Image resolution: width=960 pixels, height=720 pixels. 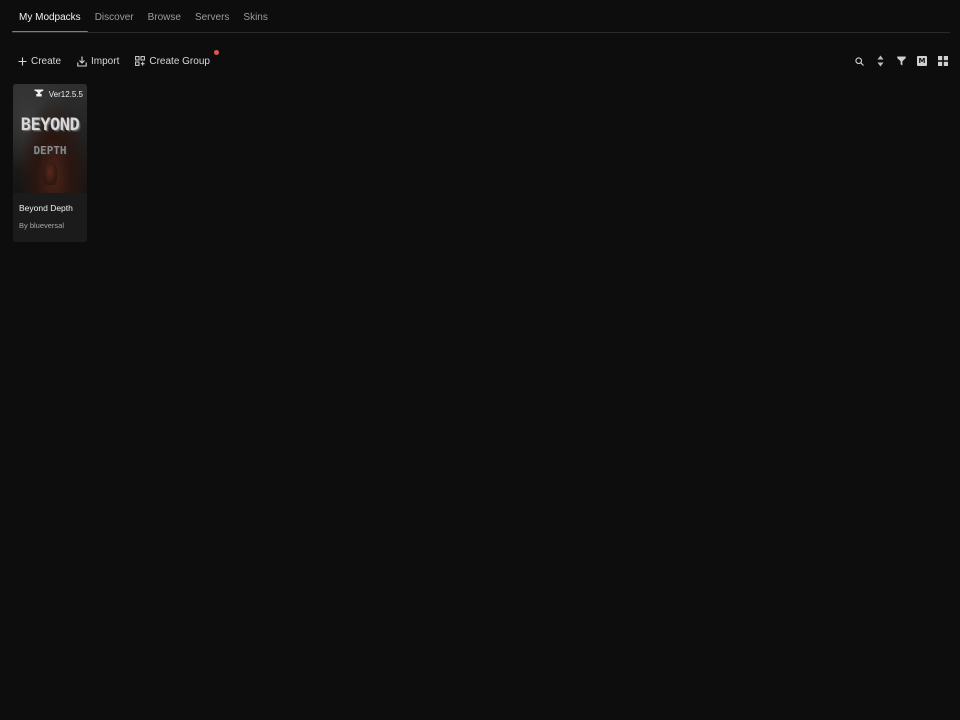 I want to click on modpack-version: Ver12.5.5, so click(x=65, y=94).